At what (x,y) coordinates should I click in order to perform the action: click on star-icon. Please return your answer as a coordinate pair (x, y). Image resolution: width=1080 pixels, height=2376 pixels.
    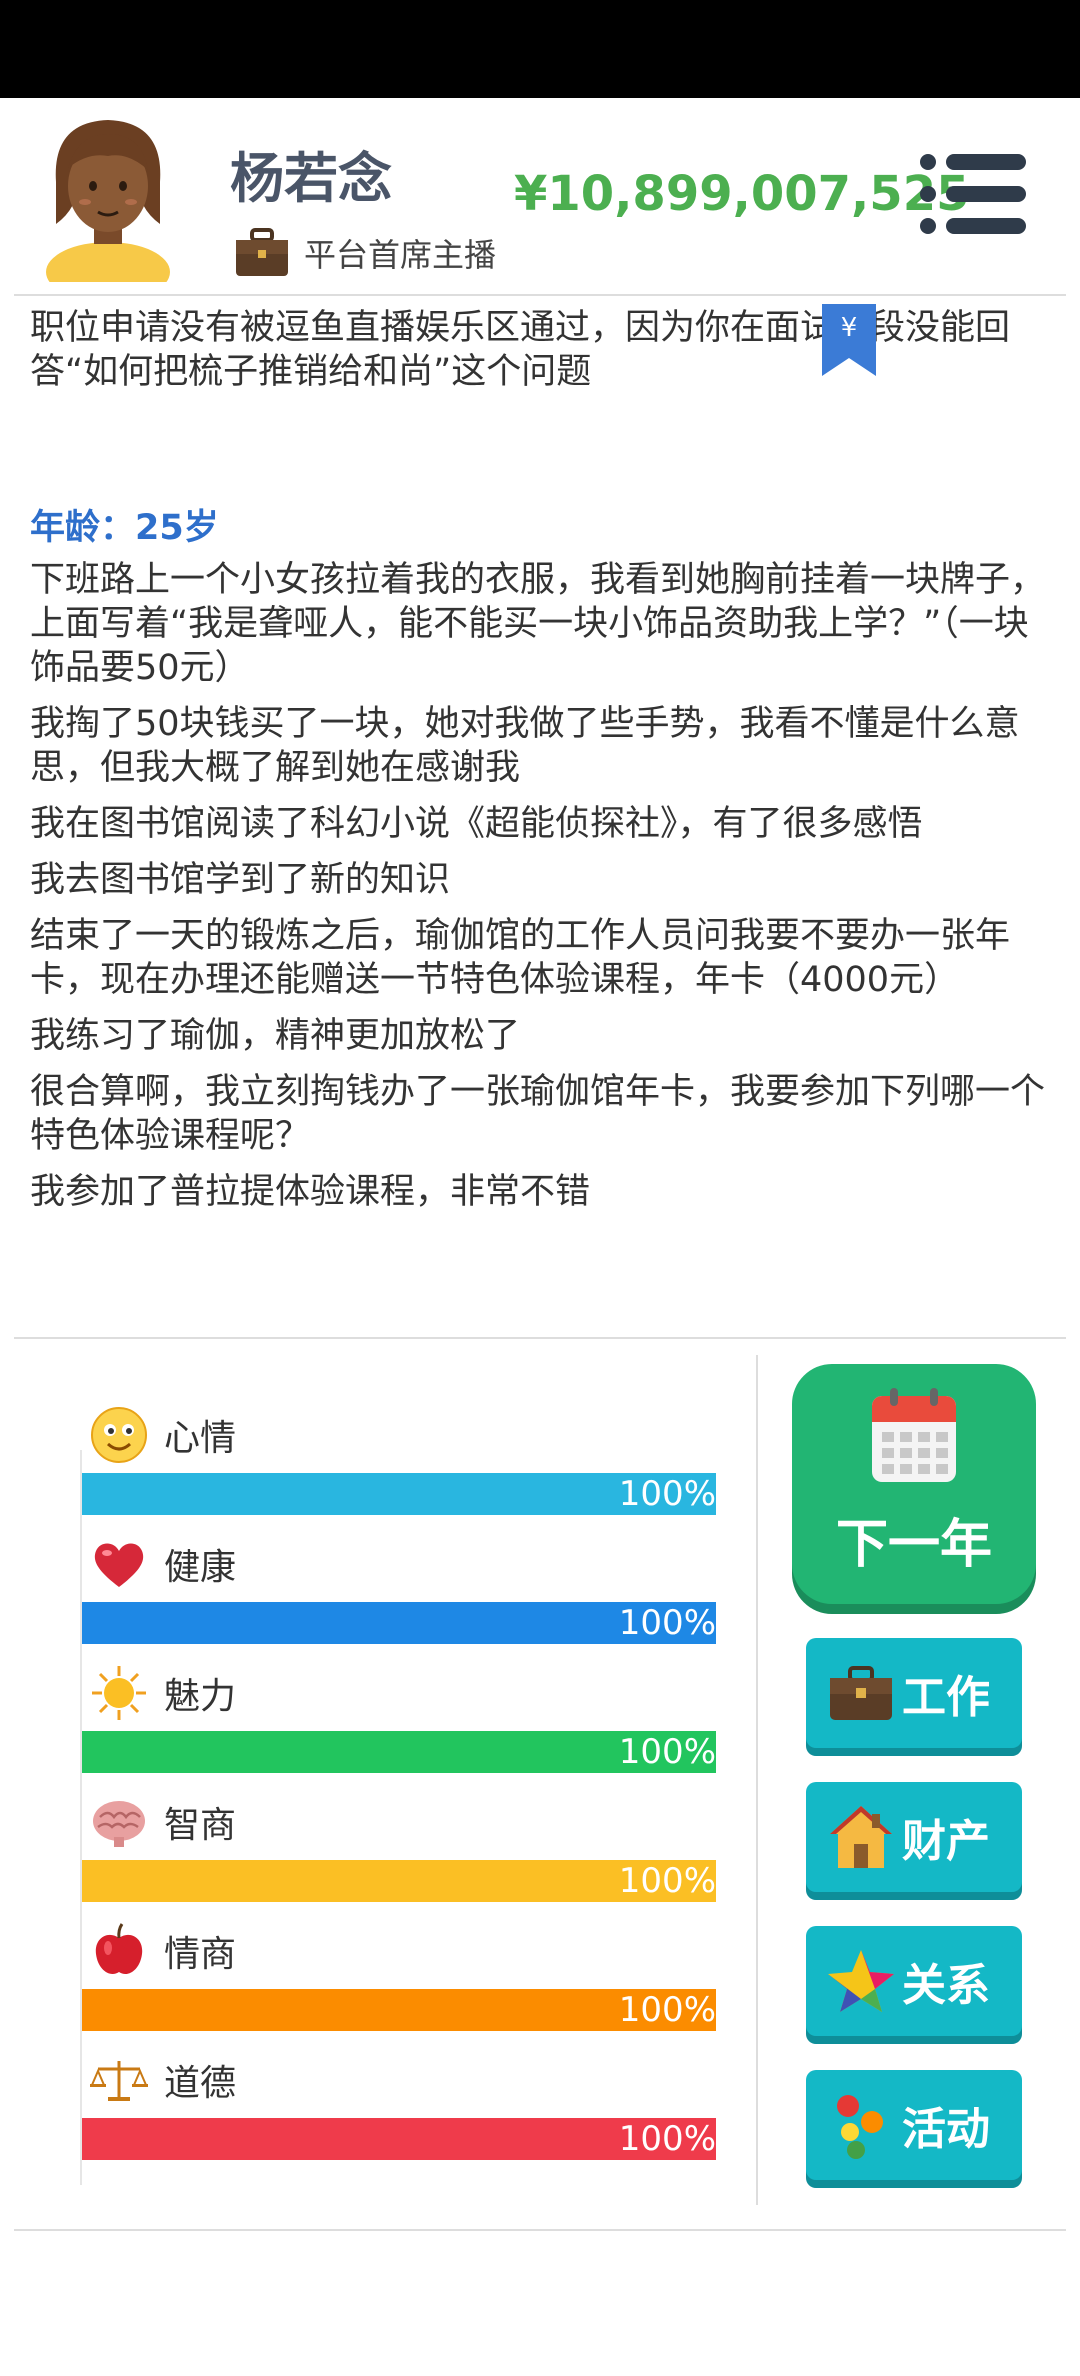
    Looking at the image, I should click on (861, 1981).